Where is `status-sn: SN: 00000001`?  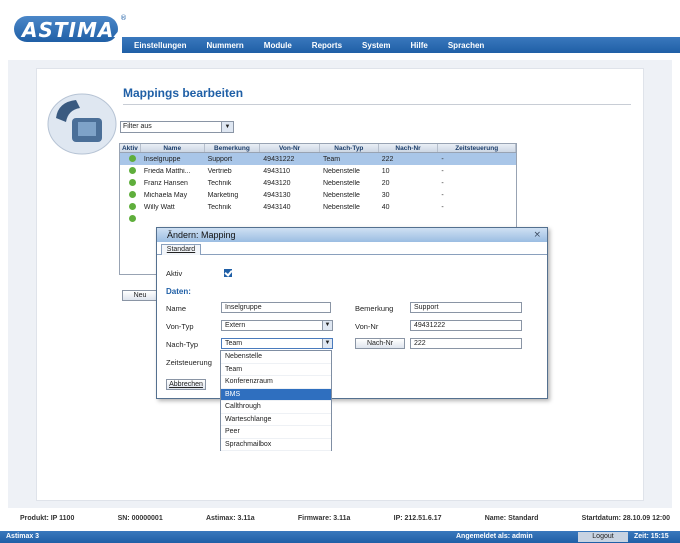 status-sn: SN: 00000001 is located at coordinates (140, 518).